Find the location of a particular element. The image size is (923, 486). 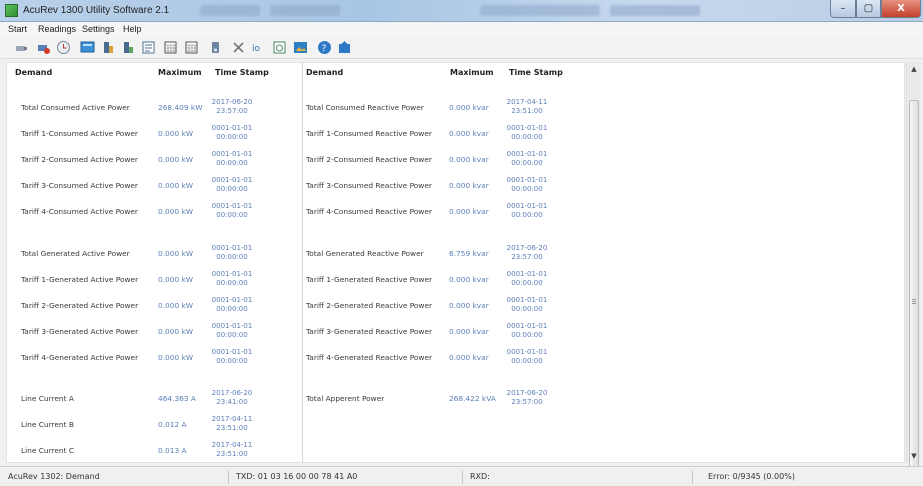

menu-help: Help is located at coordinates (132, 29).